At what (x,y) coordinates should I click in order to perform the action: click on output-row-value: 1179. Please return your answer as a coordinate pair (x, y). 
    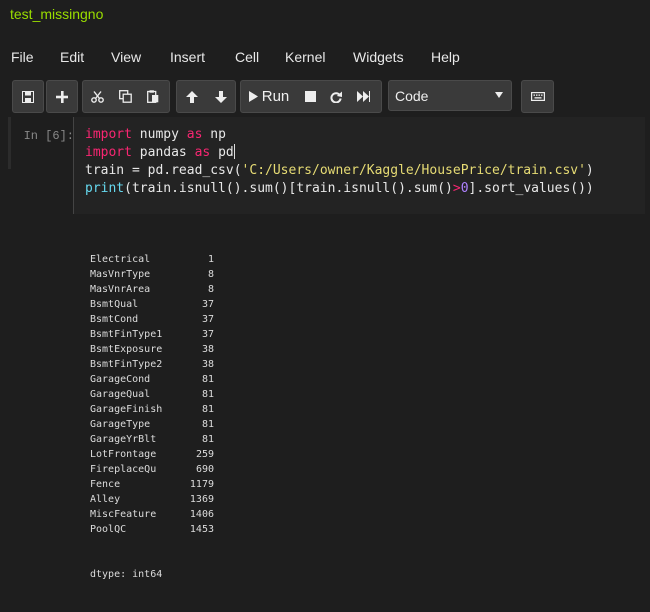
    Looking at the image, I should click on (201, 484).